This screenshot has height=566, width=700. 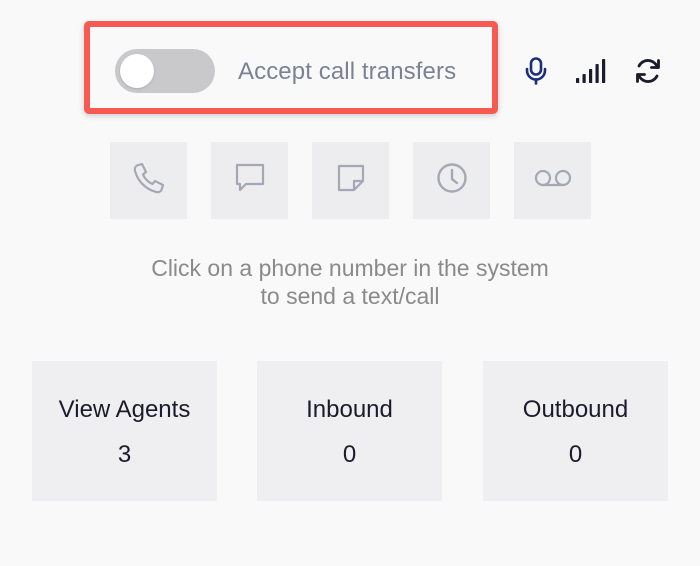 What do you see at coordinates (347, 71) in the screenshot?
I see `accept-call-transfers-label: Accept call transfers` at bounding box center [347, 71].